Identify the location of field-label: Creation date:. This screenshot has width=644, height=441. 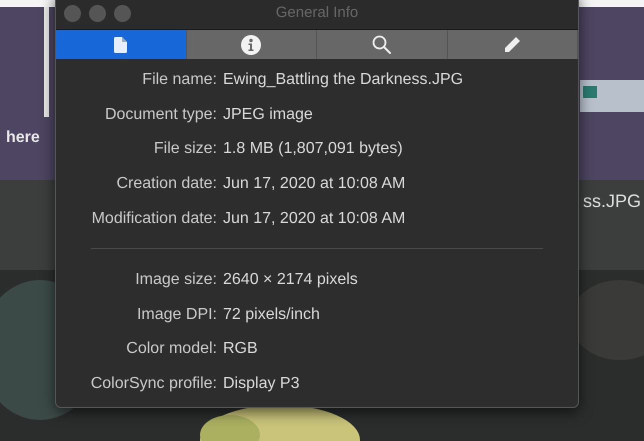
(166, 184).